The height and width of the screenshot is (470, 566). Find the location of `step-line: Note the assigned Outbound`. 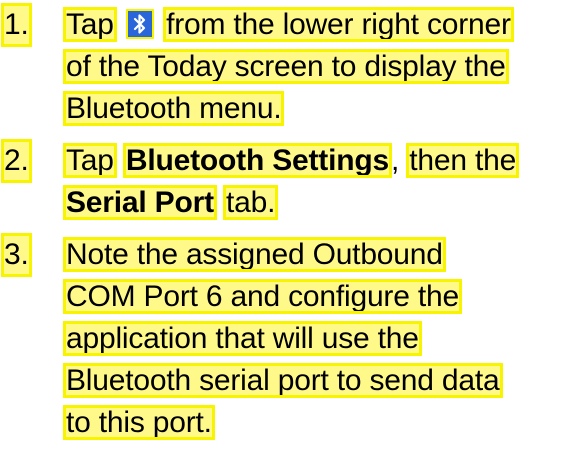

step-line: Note the assigned Outbound is located at coordinates (314, 255).